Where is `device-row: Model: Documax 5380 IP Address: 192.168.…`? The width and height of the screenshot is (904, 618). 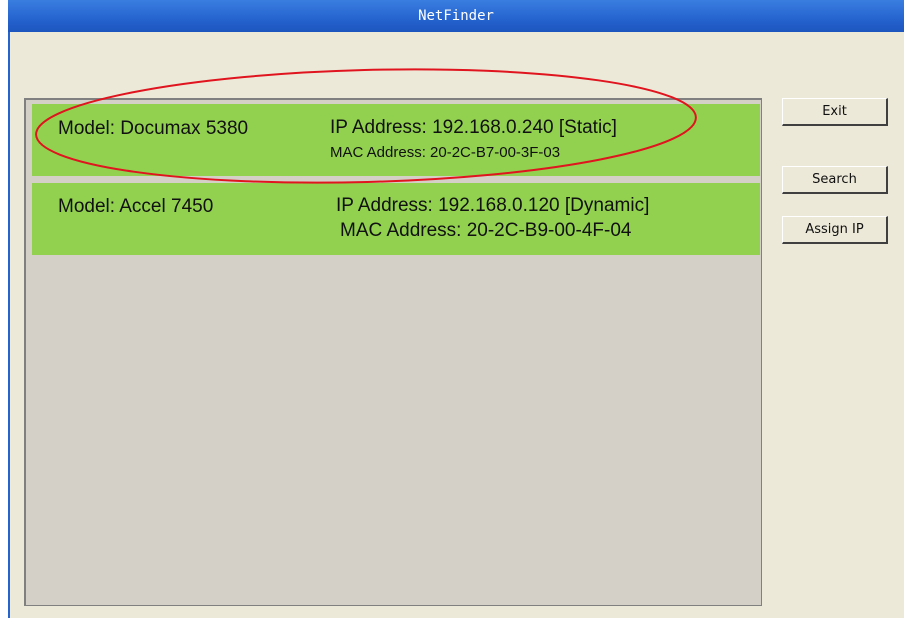
device-row: Model: Documax 5380 IP Address: 192.168.… is located at coordinates (396, 140).